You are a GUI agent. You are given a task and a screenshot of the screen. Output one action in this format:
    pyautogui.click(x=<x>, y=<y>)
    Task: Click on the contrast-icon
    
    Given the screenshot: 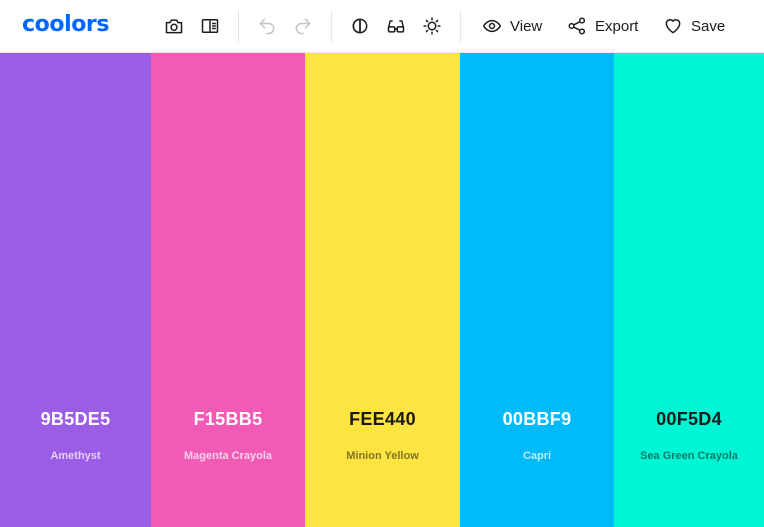 What is the action you would take?
    pyautogui.click(x=360, y=26)
    